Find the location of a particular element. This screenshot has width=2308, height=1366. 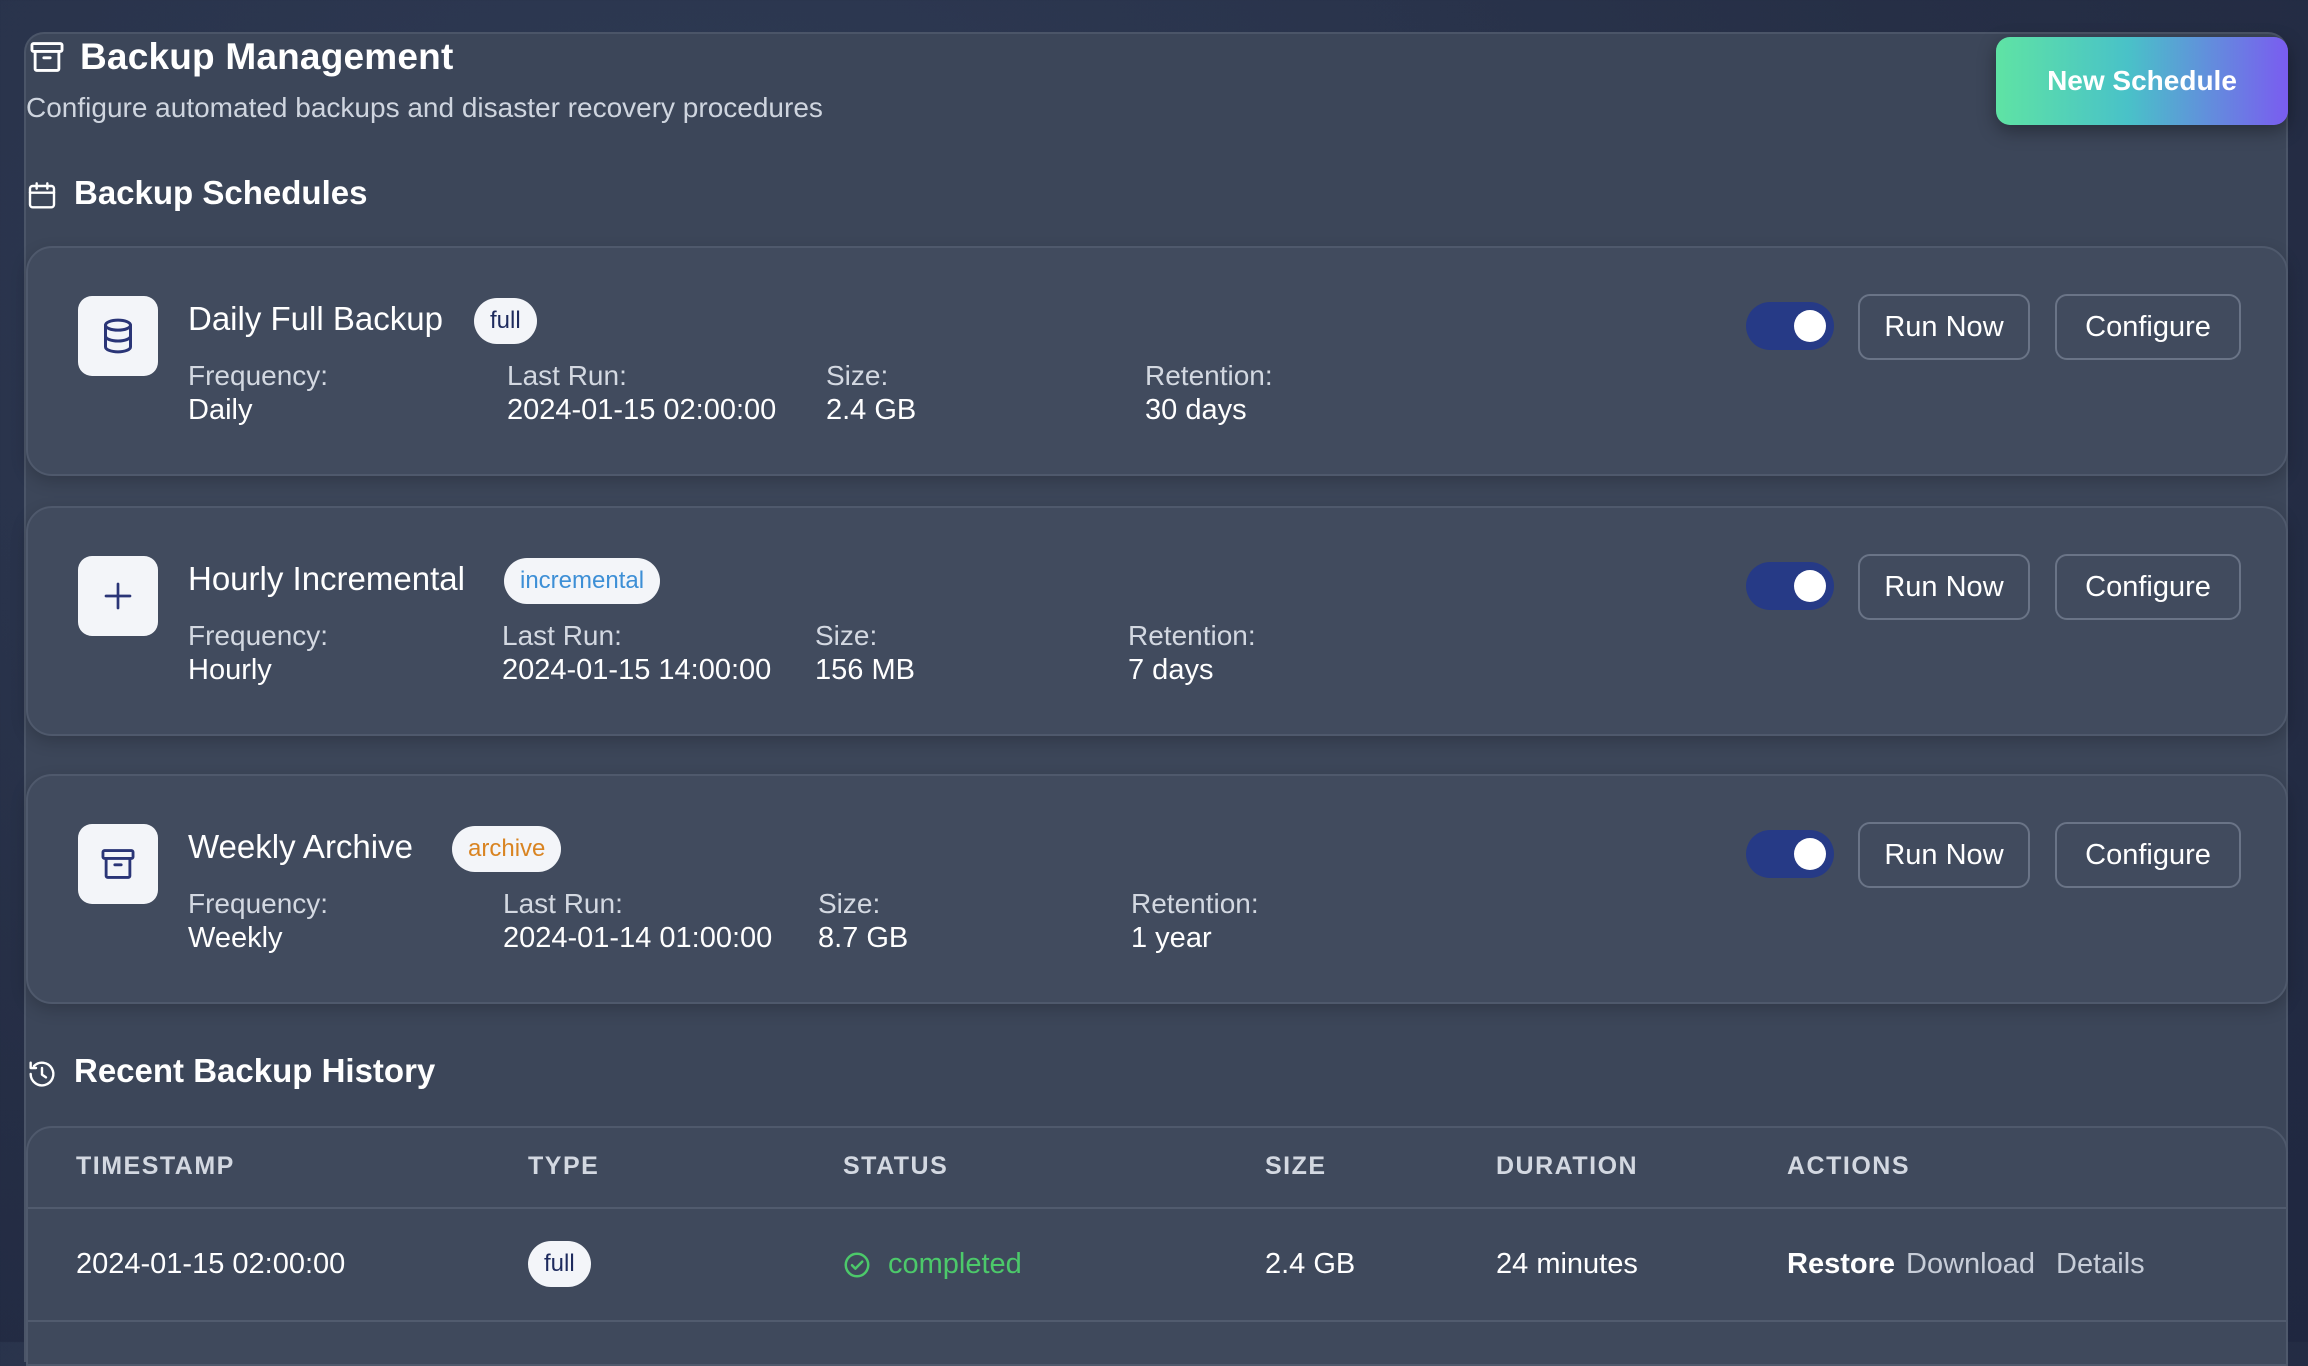

history-timestamp: 2024-01-15 02:00:00 is located at coordinates (211, 1264).